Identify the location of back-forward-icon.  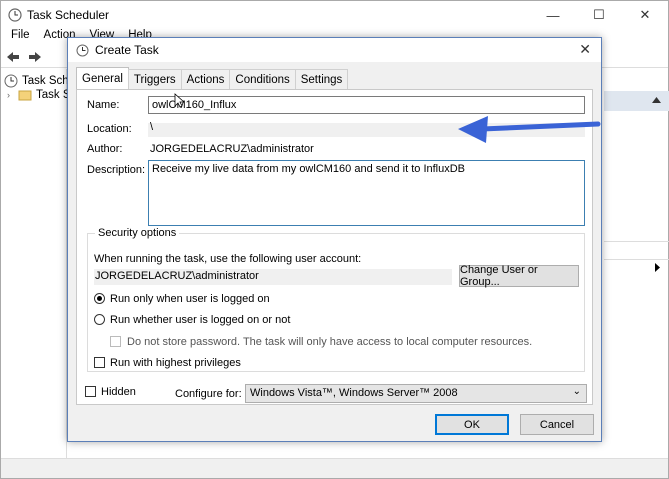
(24, 57).